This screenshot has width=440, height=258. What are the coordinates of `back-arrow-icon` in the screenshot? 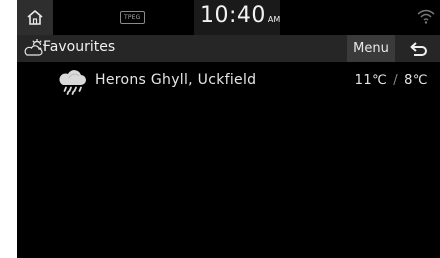 It's located at (418, 48).